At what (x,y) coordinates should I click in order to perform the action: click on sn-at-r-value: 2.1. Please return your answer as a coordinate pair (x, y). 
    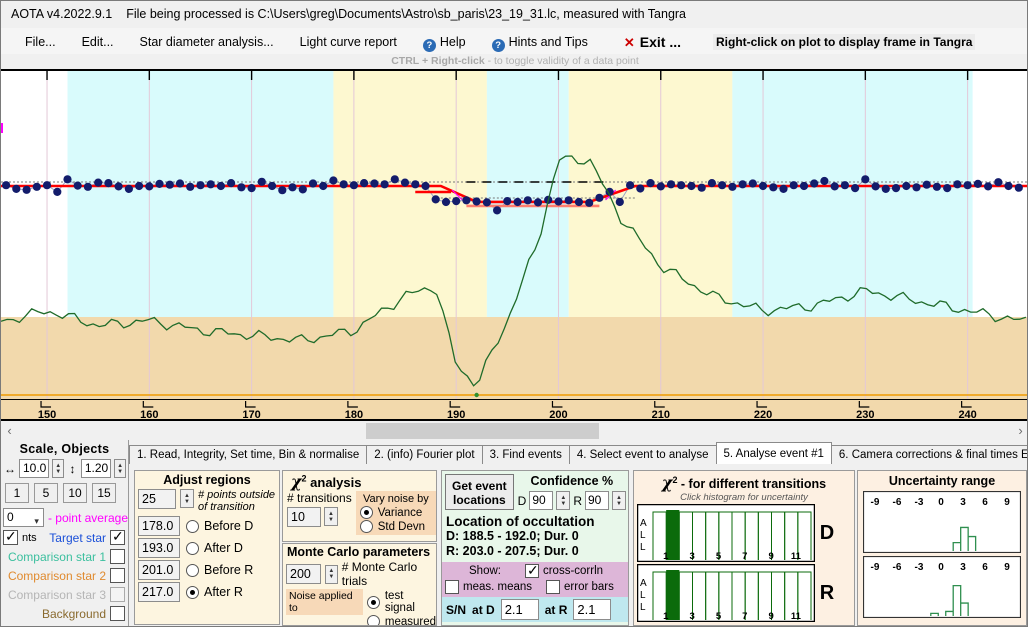
    Looking at the image, I should click on (592, 609).